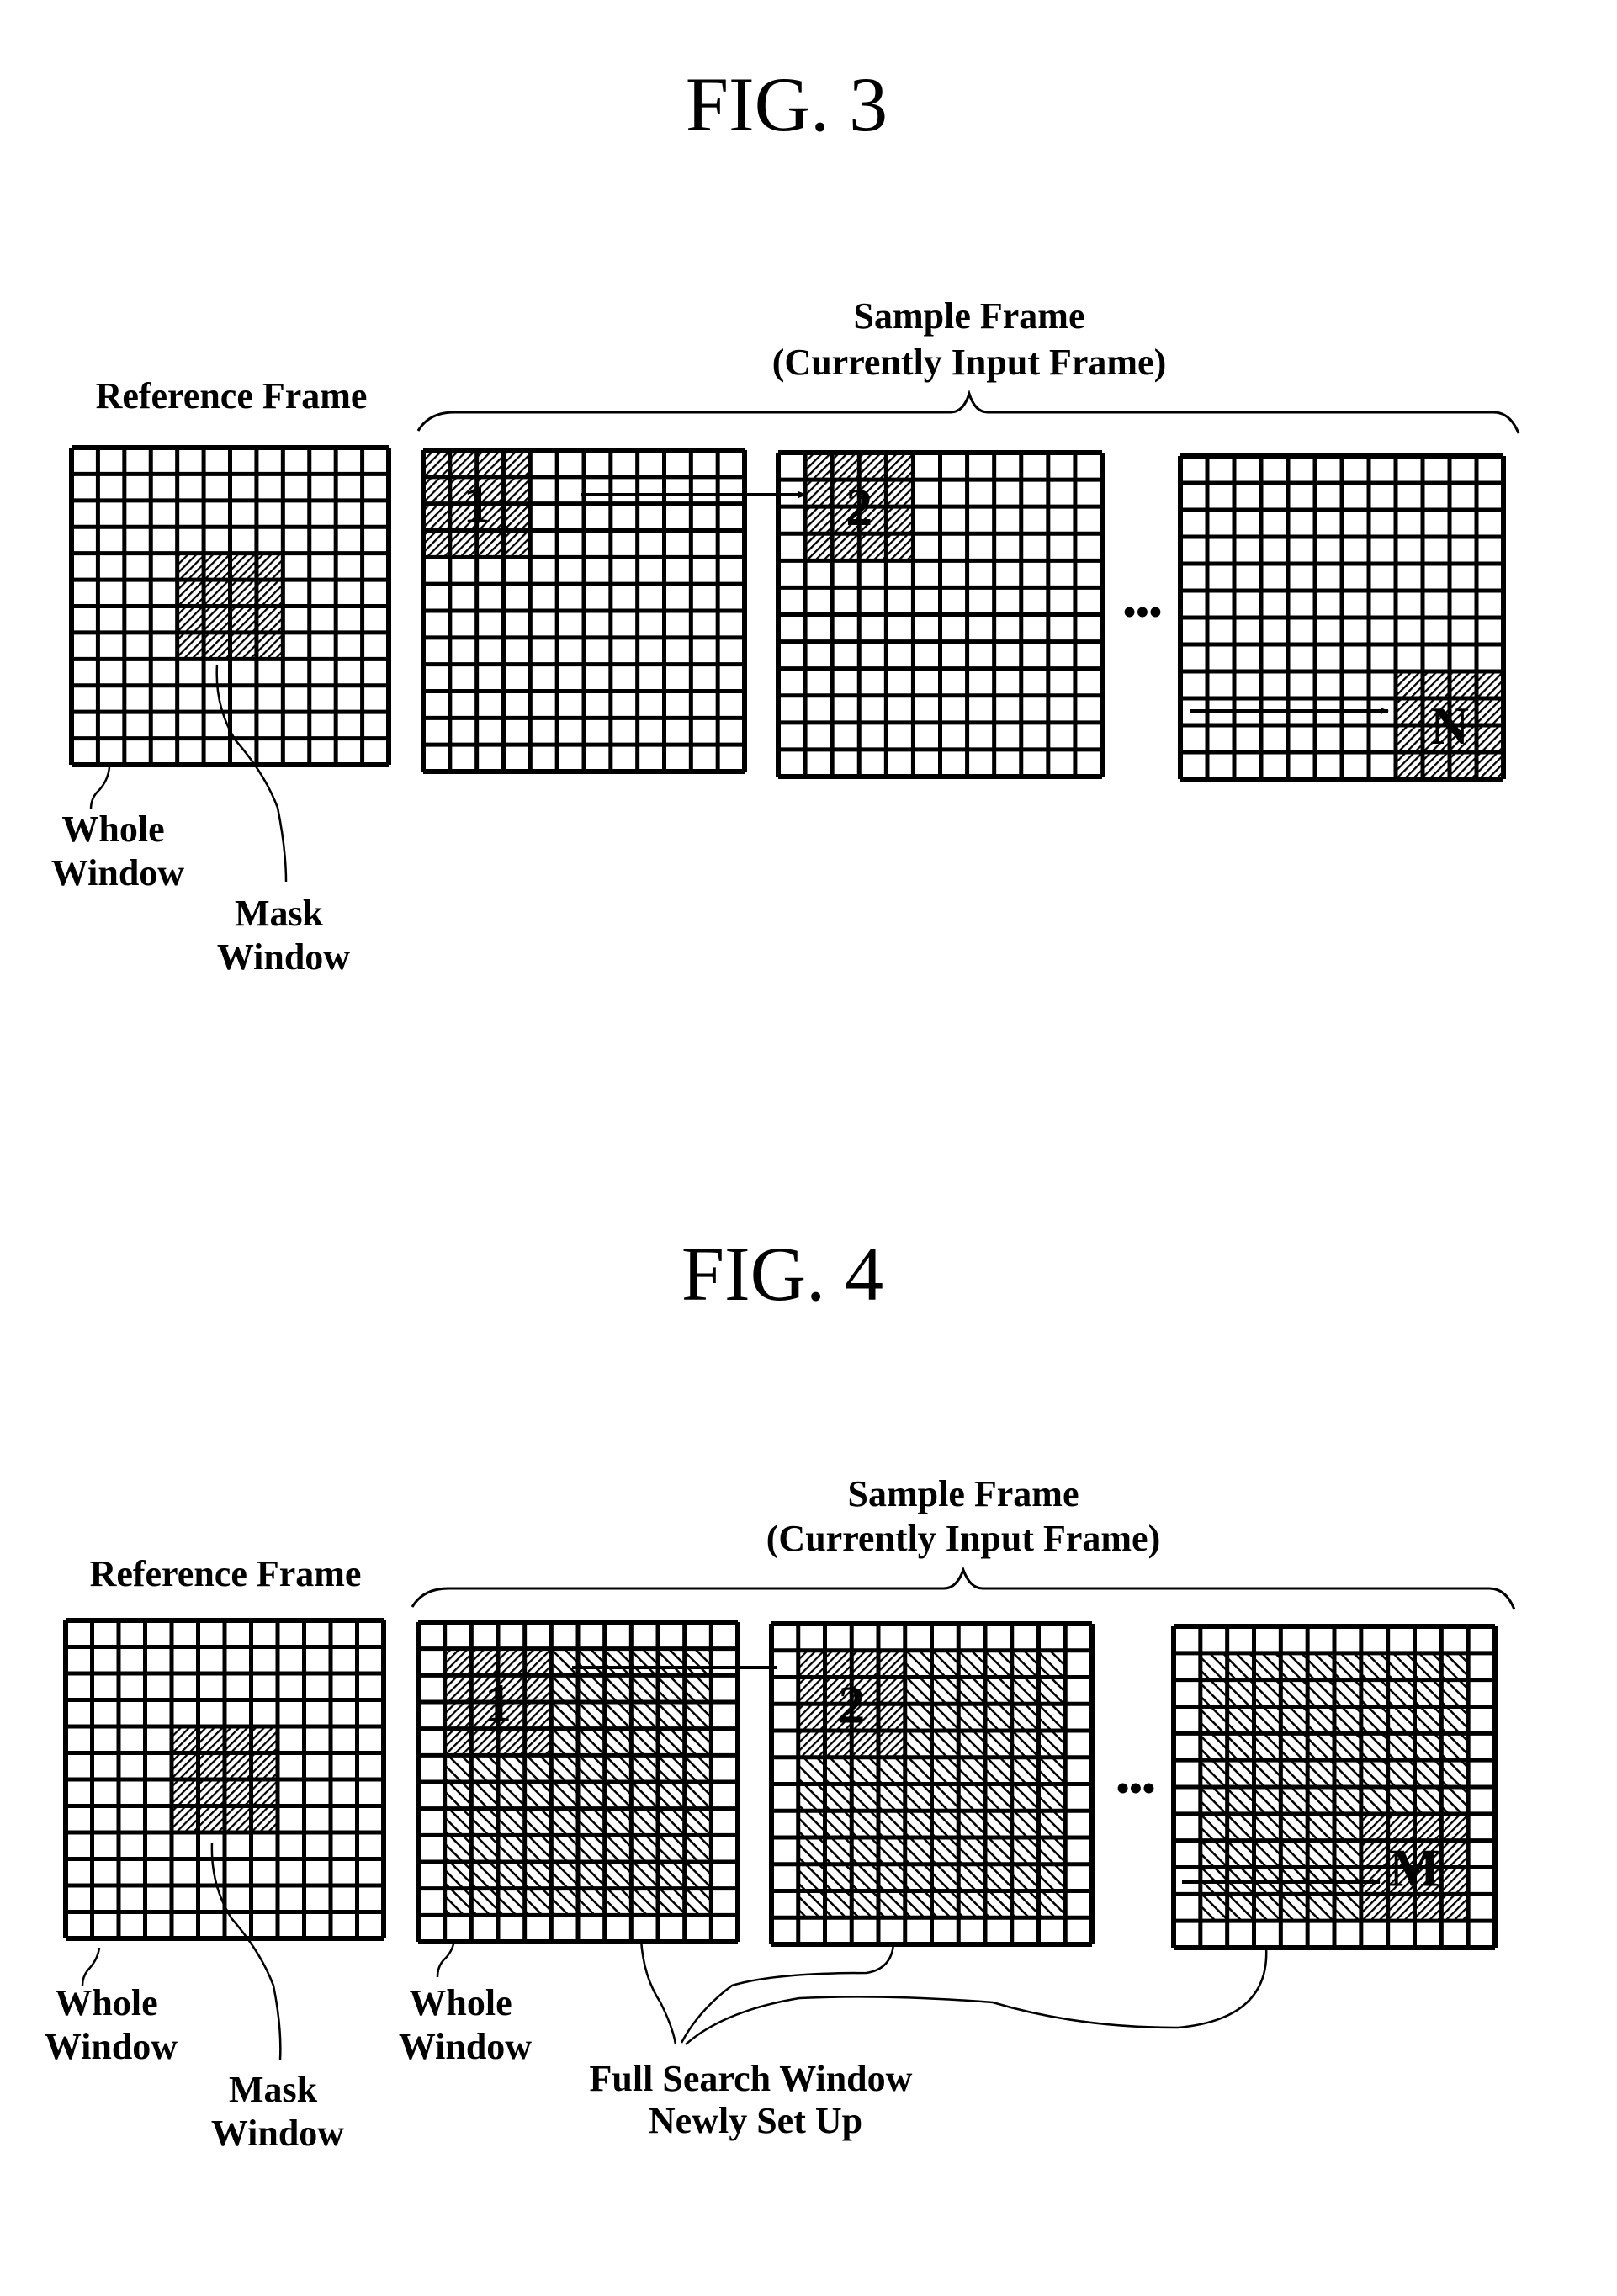 This screenshot has width=1617, height=2296. Describe the element at coordinates (787, 104) in the screenshot. I see `figure-title: FIG. 3` at that location.